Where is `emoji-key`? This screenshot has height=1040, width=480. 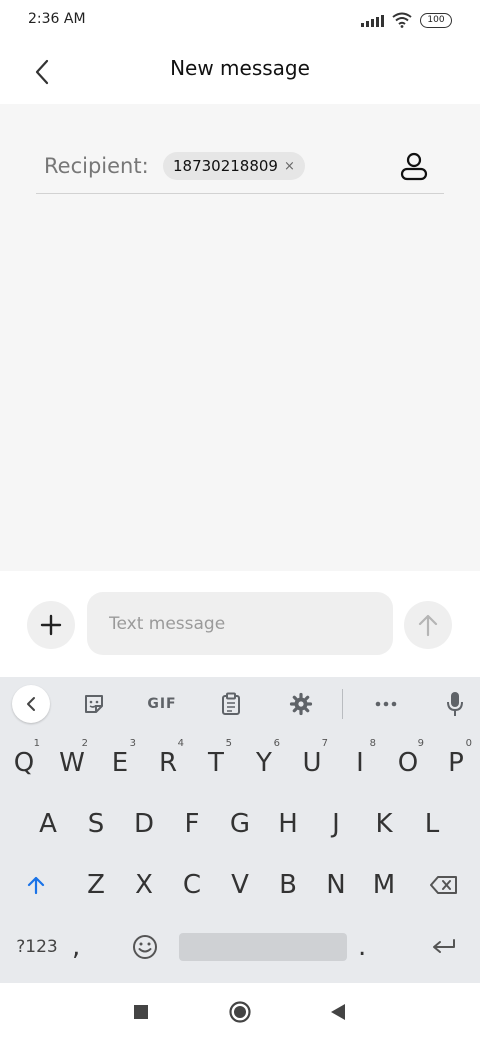
emoji-key is located at coordinates (145, 947).